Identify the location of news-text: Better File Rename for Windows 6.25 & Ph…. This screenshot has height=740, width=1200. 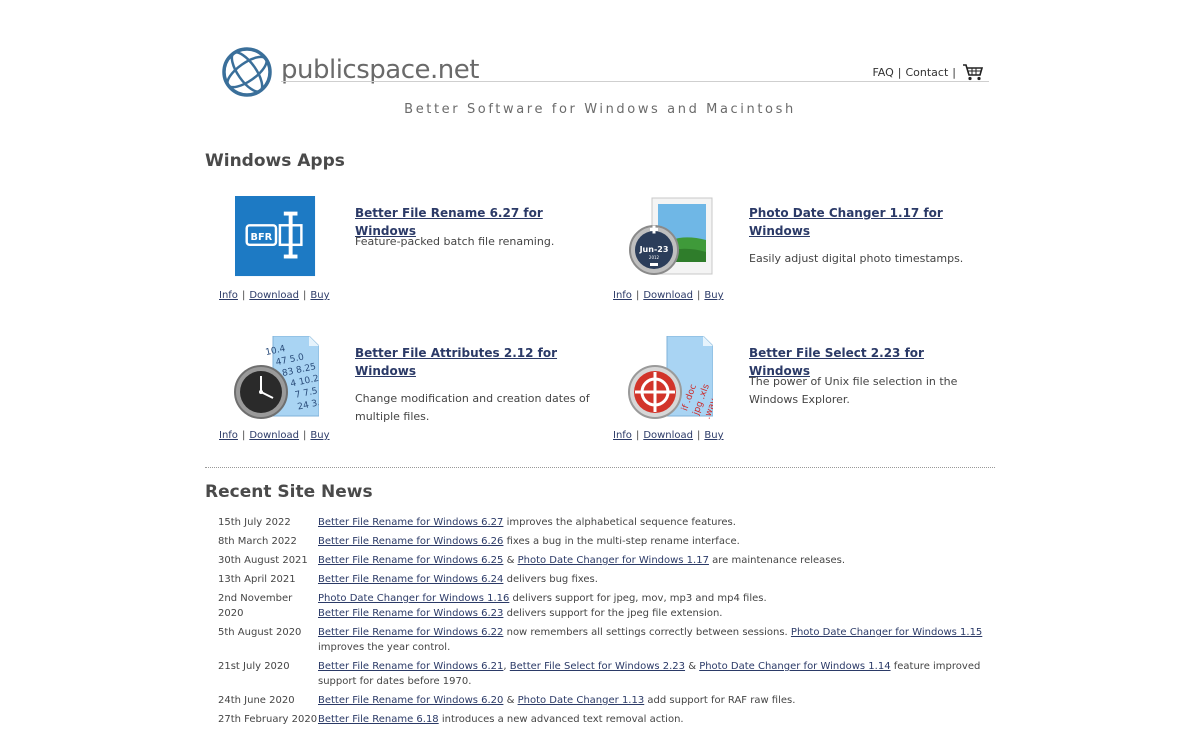
(658, 560).